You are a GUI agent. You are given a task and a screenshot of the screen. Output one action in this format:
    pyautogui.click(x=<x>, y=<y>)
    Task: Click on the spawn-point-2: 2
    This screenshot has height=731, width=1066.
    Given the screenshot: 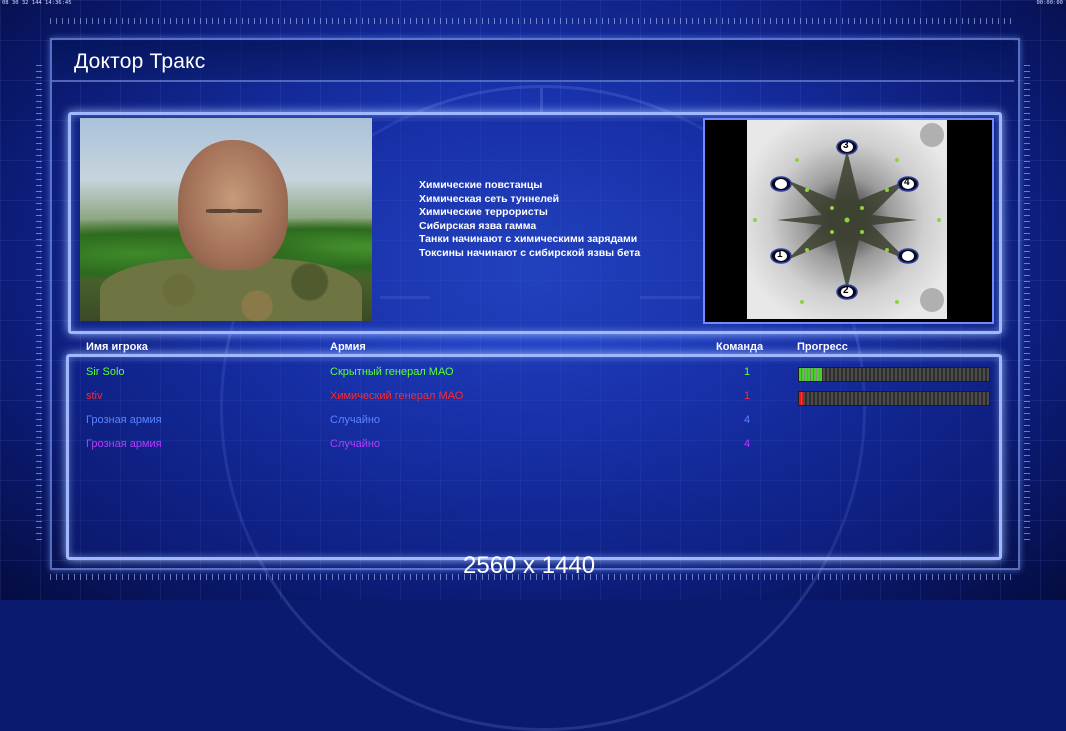 What is the action you would take?
    pyautogui.click(x=847, y=292)
    